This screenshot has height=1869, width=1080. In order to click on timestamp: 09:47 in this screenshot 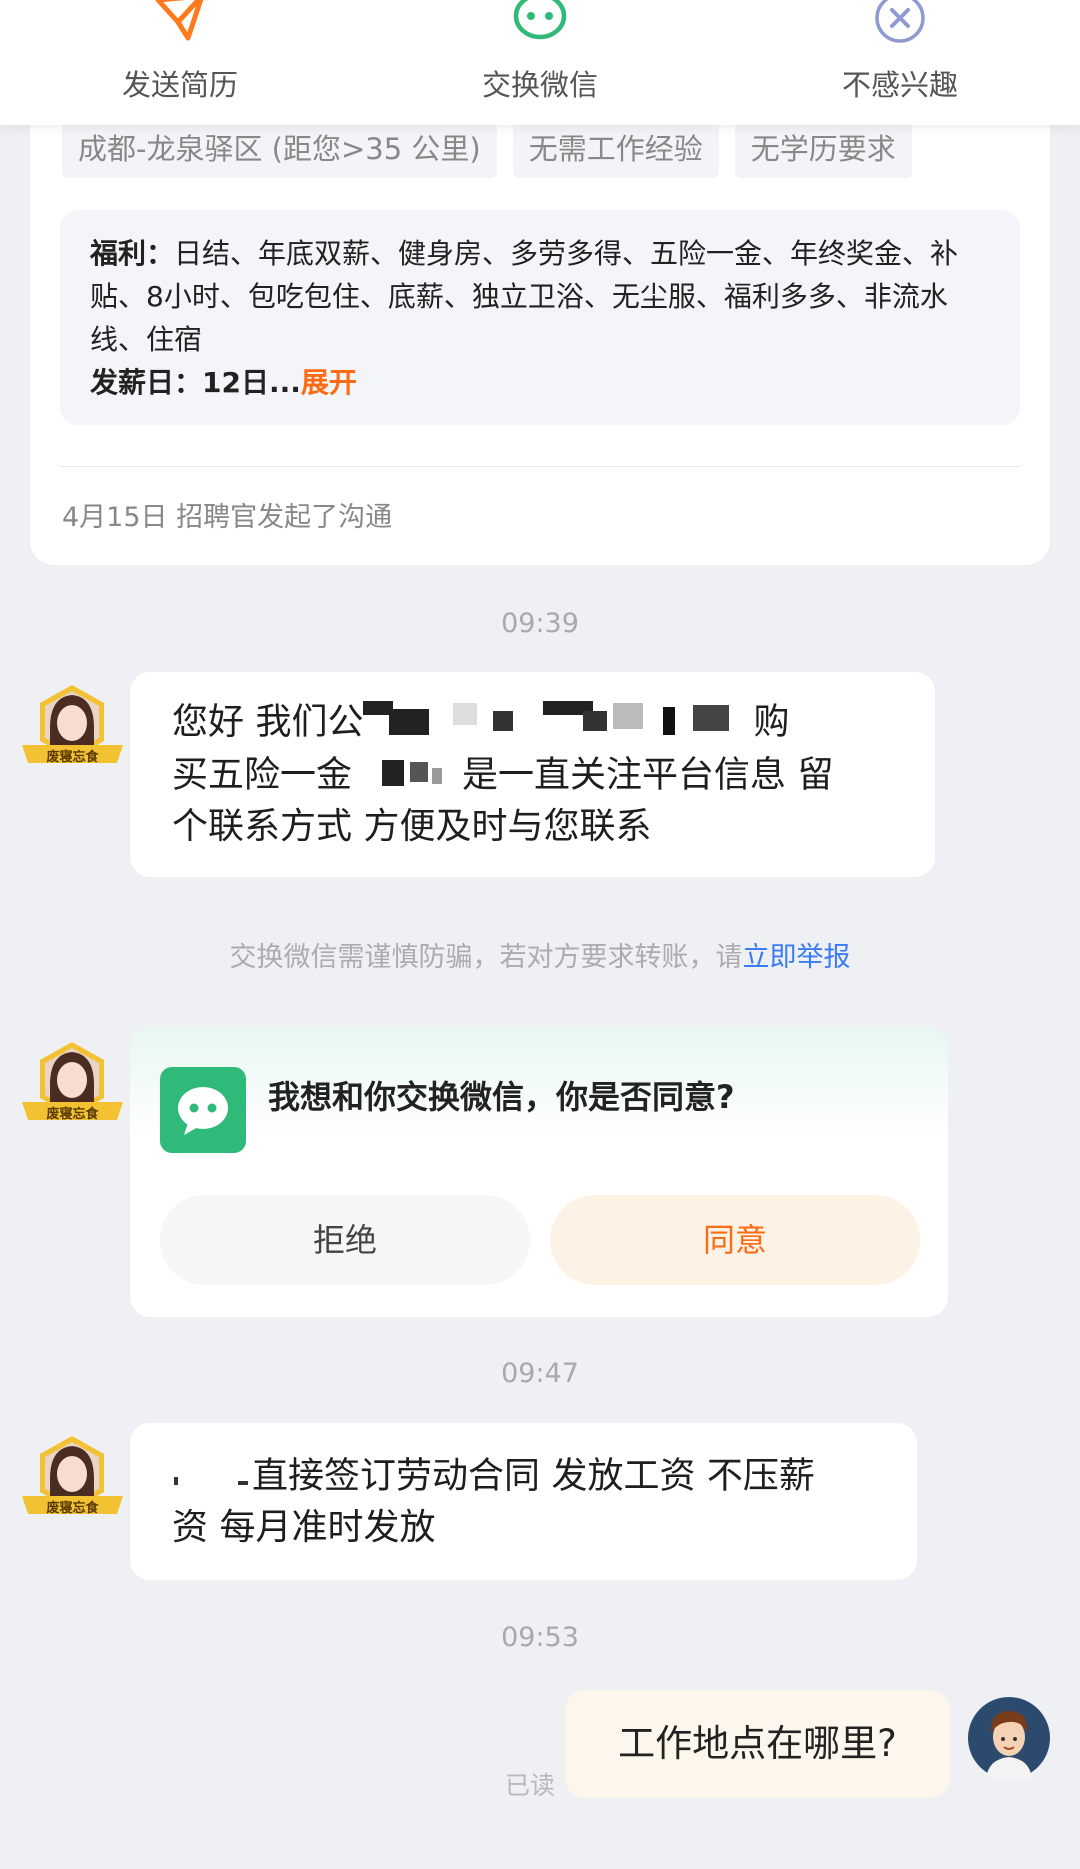, I will do `click(540, 1373)`.